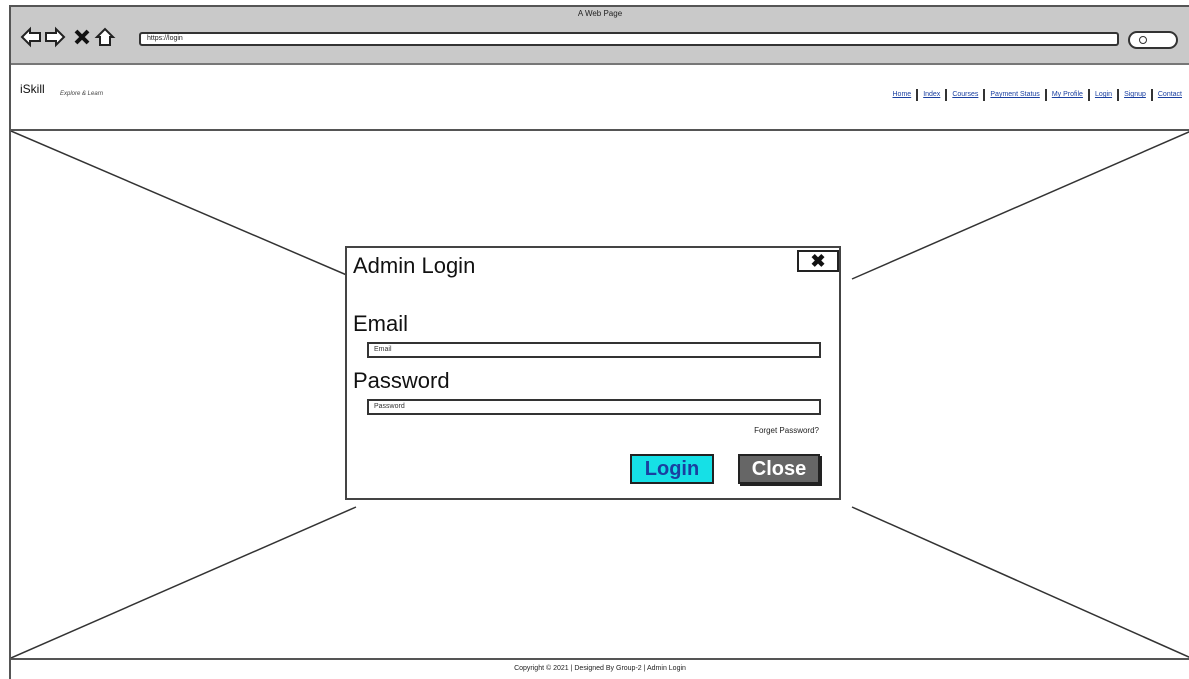 This screenshot has width=1189, height=679. Describe the element at coordinates (594, 350) in the screenshot. I see `email-field: Email` at that location.